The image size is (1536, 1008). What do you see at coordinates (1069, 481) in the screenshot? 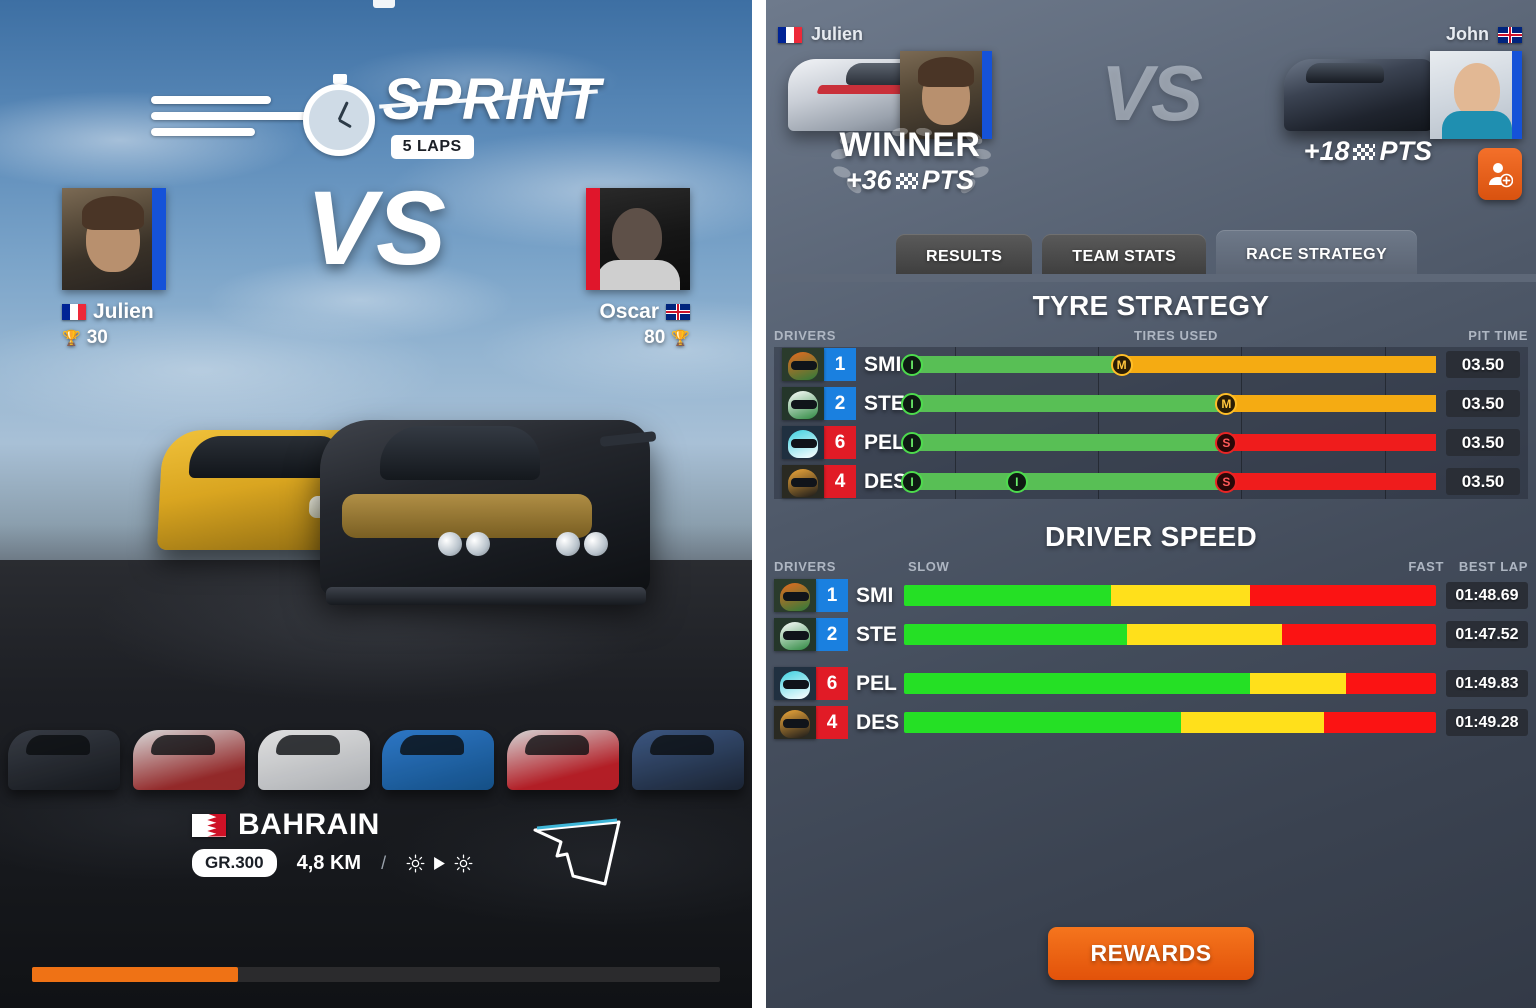
I see `tyre-stint-green` at bounding box center [1069, 481].